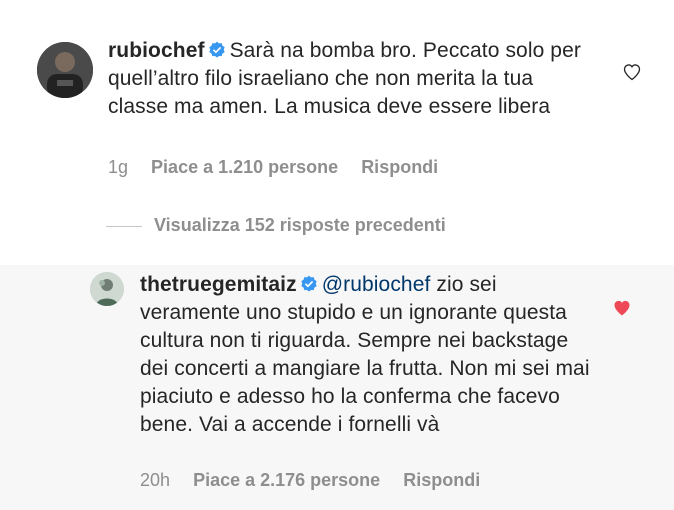  I want to click on avatar-thetruegemitaiz, so click(107, 289).